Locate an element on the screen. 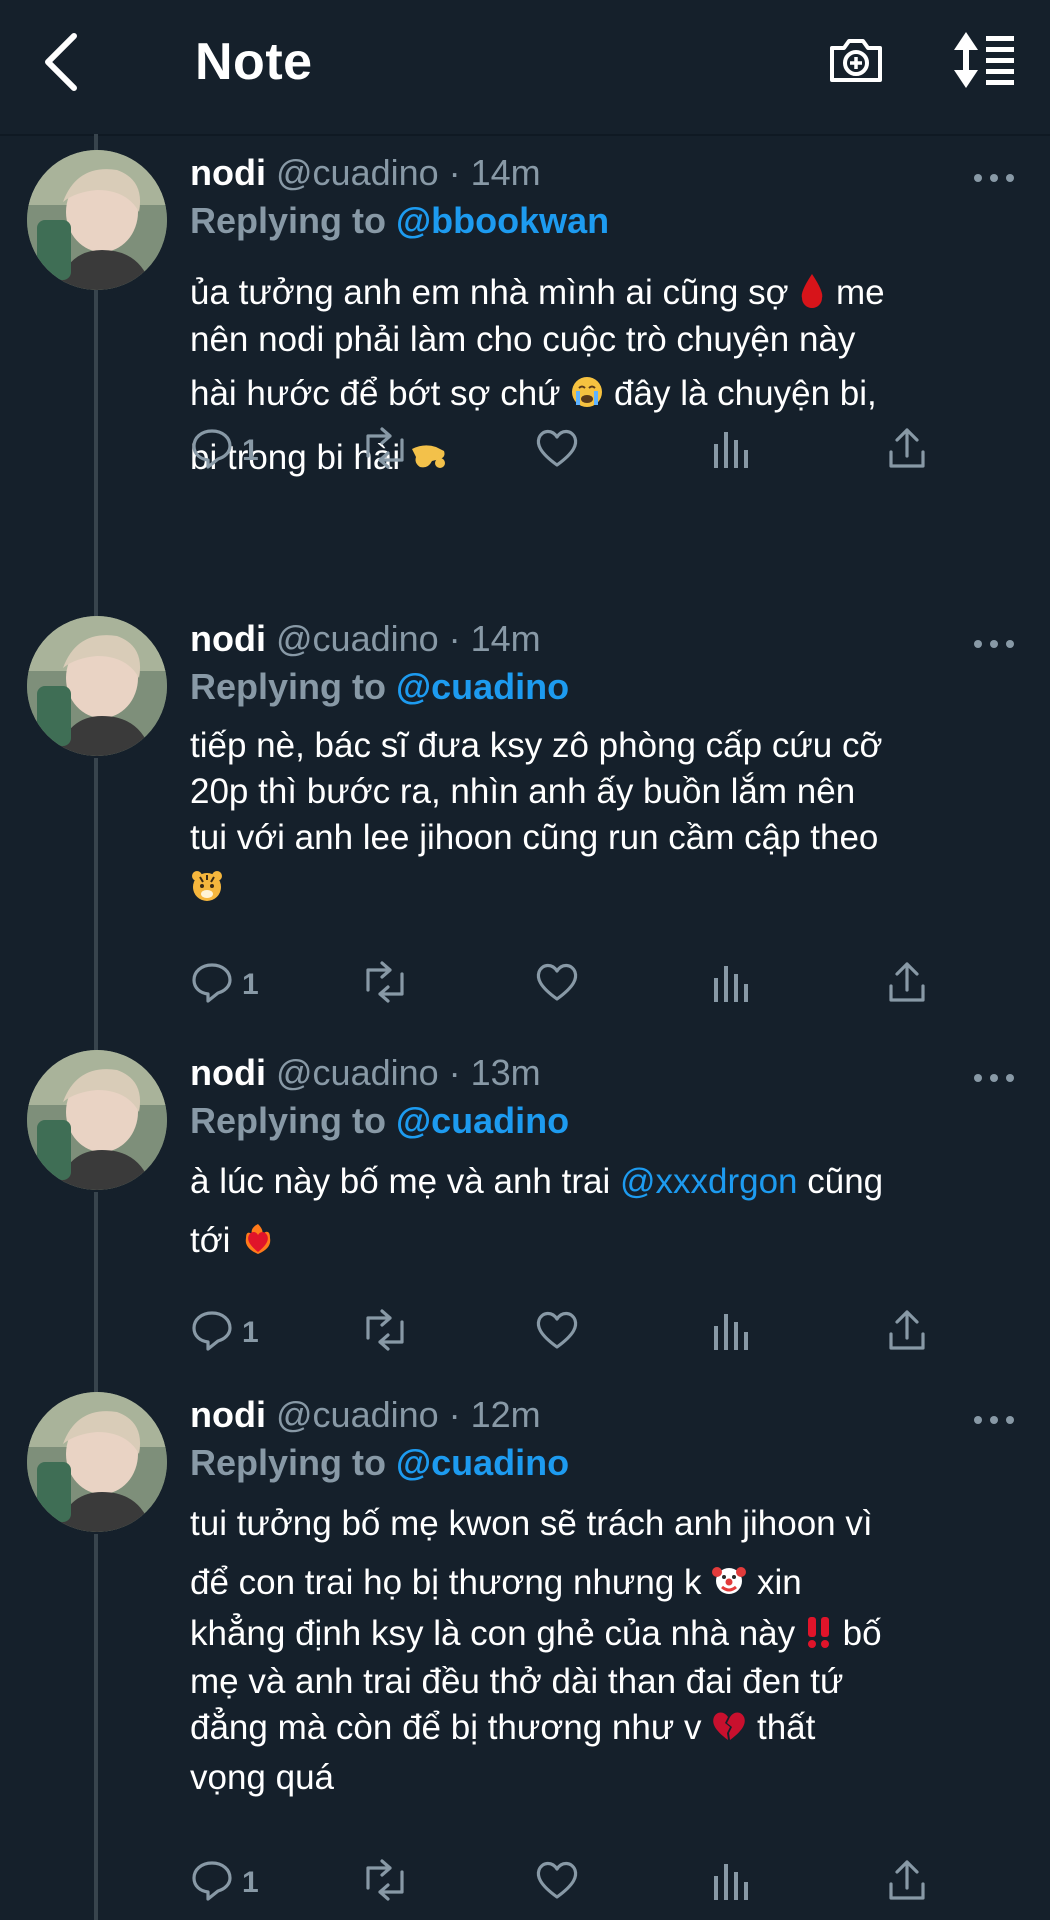 The image size is (1050, 1920). page-title: Note is located at coordinates (254, 62).